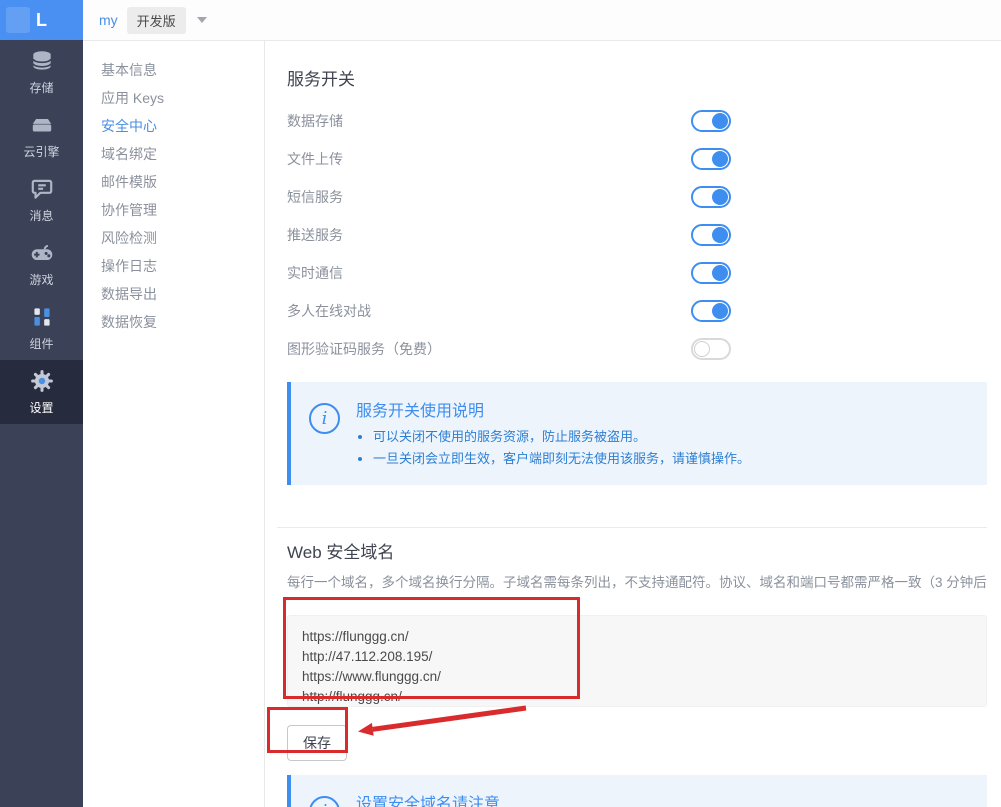  Describe the element at coordinates (317, 743) in the screenshot. I see `save-button: 保存` at that location.